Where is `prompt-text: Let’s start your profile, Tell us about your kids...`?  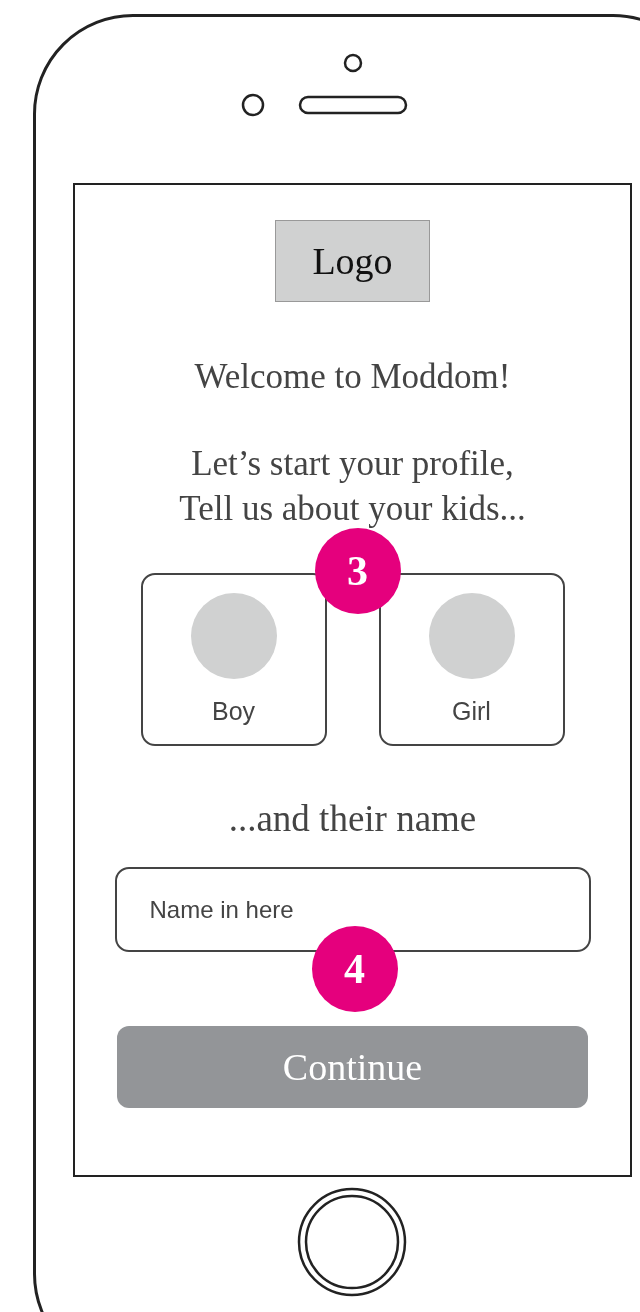
prompt-text: Let’s start your profile, Tell us about your kids... is located at coordinates (352, 486).